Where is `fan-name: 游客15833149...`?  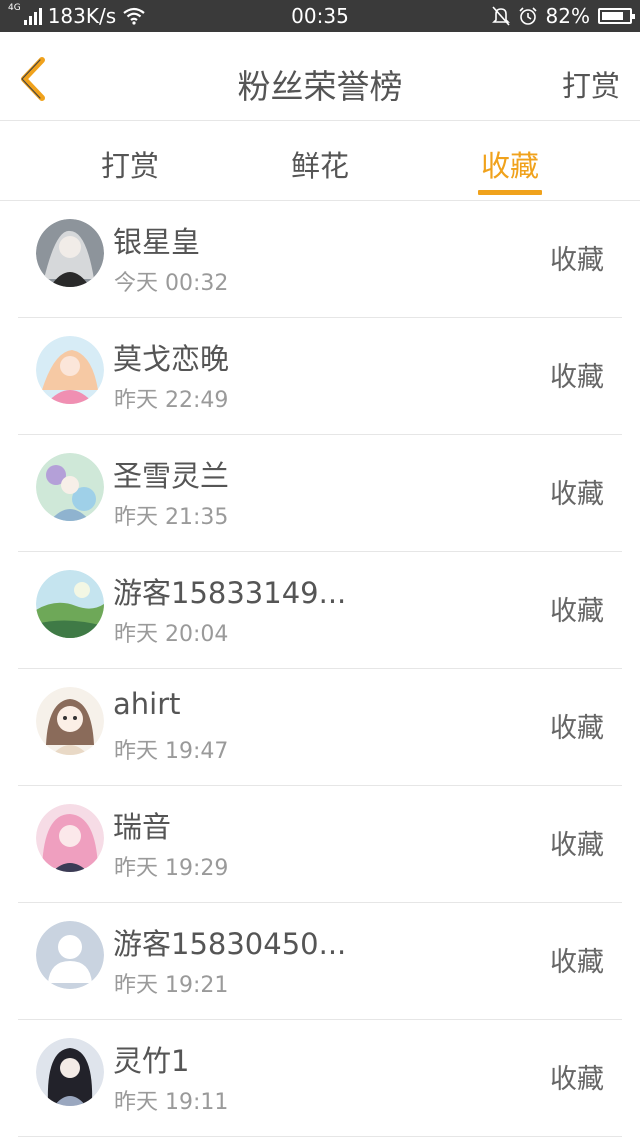 fan-name: 游客15833149... is located at coordinates (230, 593).